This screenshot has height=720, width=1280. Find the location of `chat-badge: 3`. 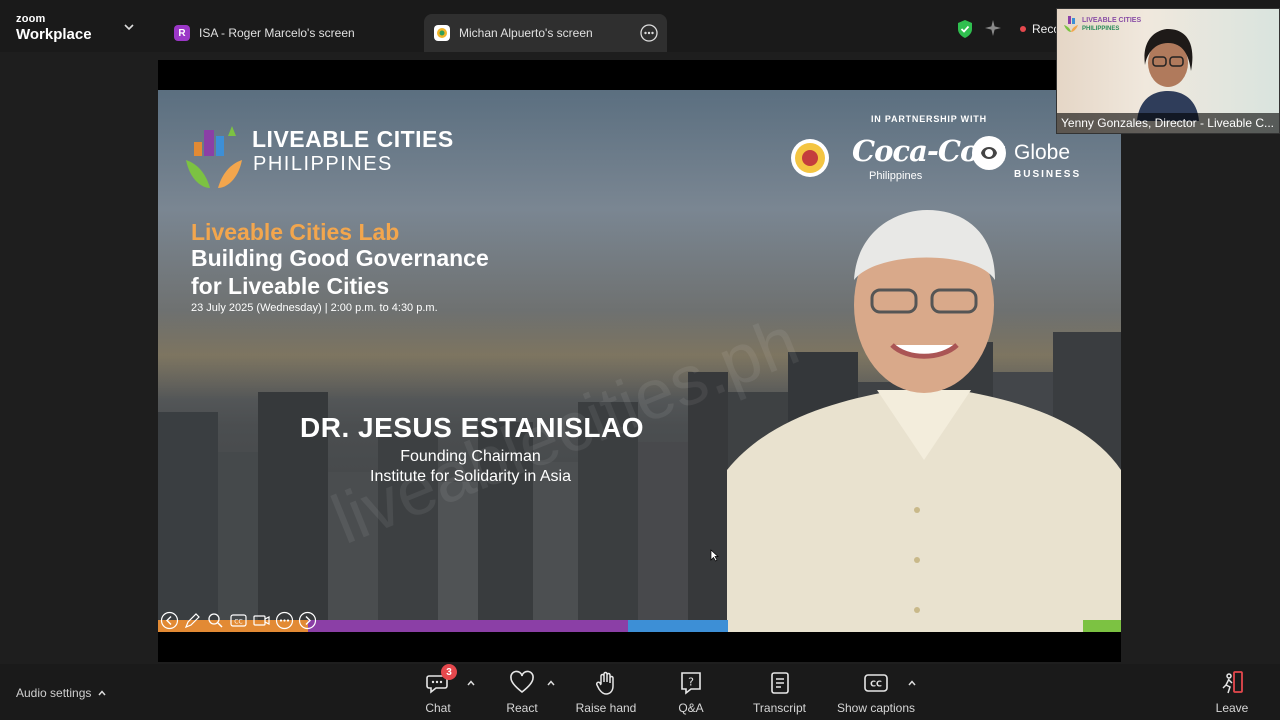

chat-badge: 3 is located at coordinates (449, 672).